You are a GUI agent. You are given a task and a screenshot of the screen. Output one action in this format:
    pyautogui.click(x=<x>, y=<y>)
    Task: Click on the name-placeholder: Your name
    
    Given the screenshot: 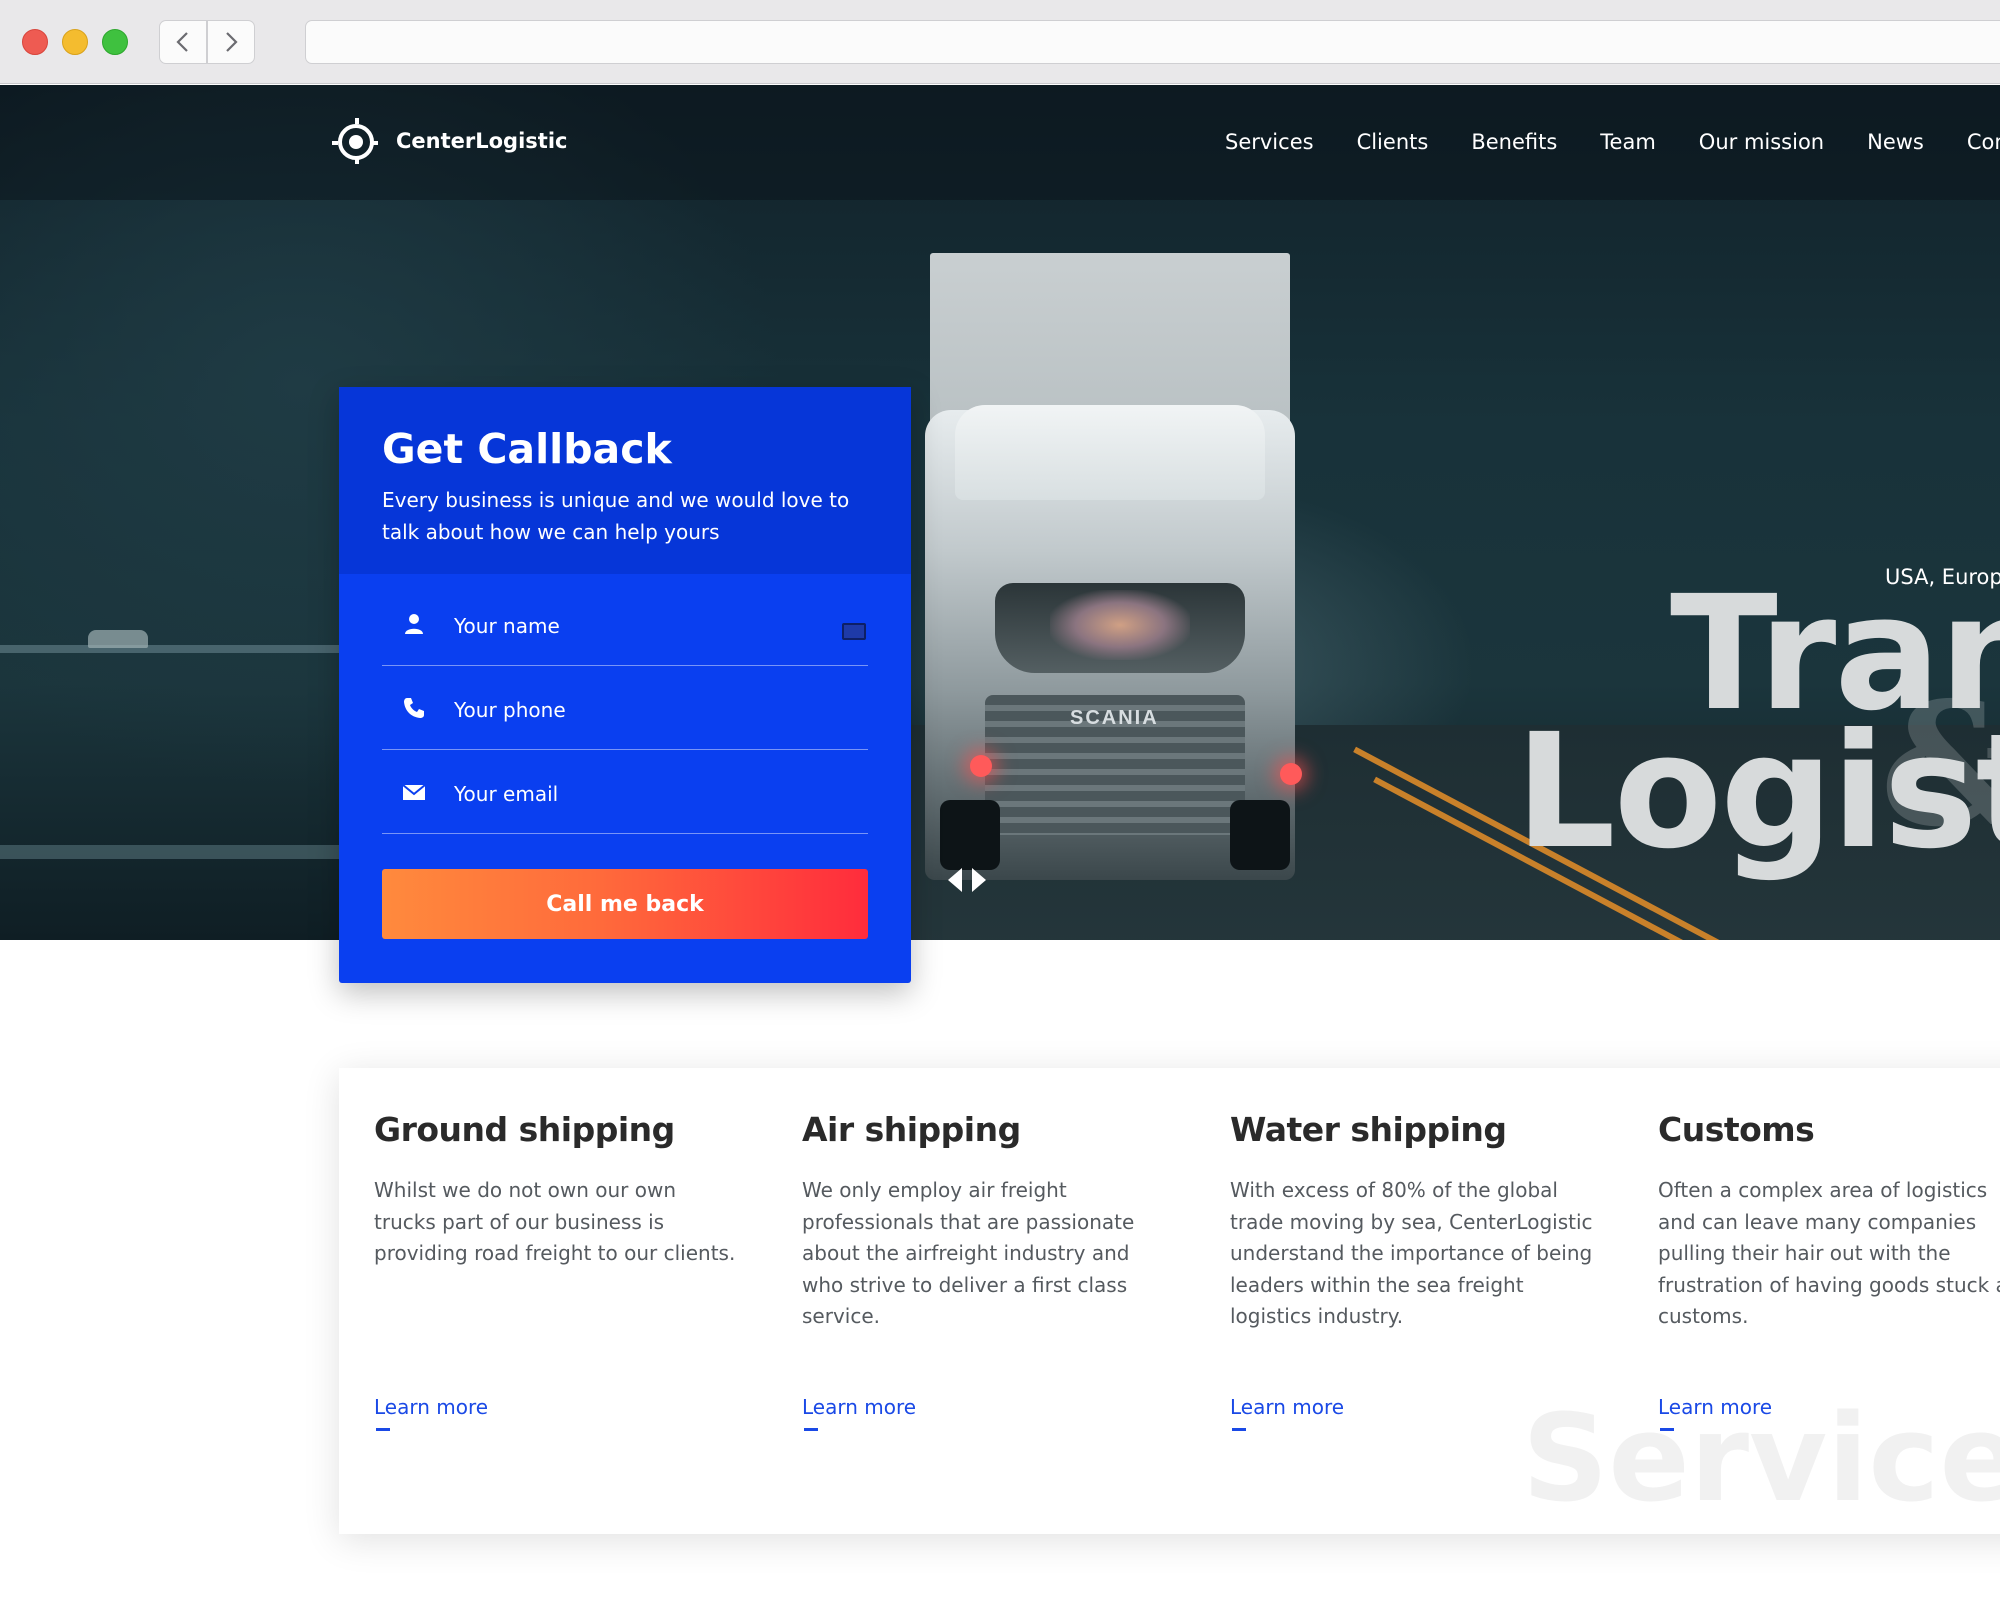 What is the action you would take?
    pyautogui.click(x=507, y=626)
    